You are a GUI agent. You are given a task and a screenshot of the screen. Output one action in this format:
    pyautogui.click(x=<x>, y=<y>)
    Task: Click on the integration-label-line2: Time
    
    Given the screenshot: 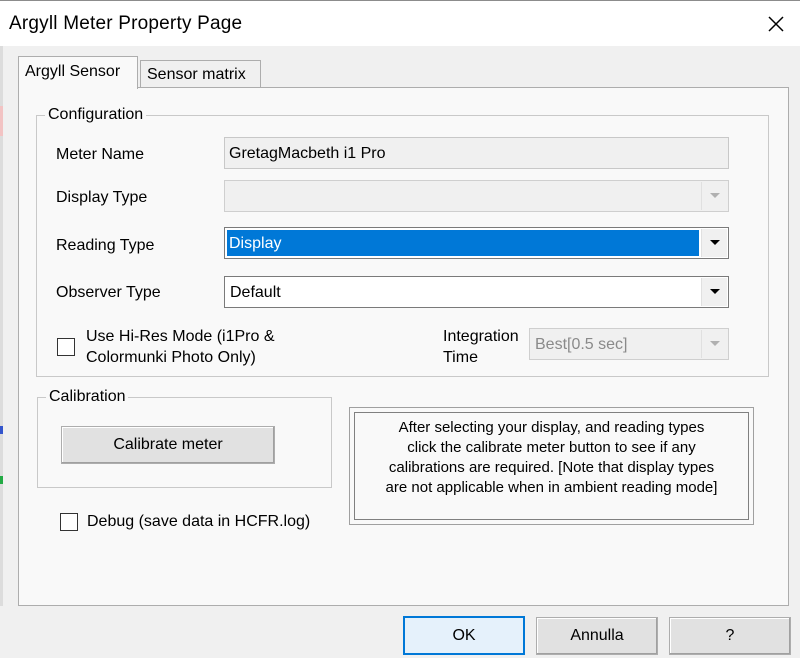 What is the action you would take?
    pyautogui.click(x=460, y=357)
    